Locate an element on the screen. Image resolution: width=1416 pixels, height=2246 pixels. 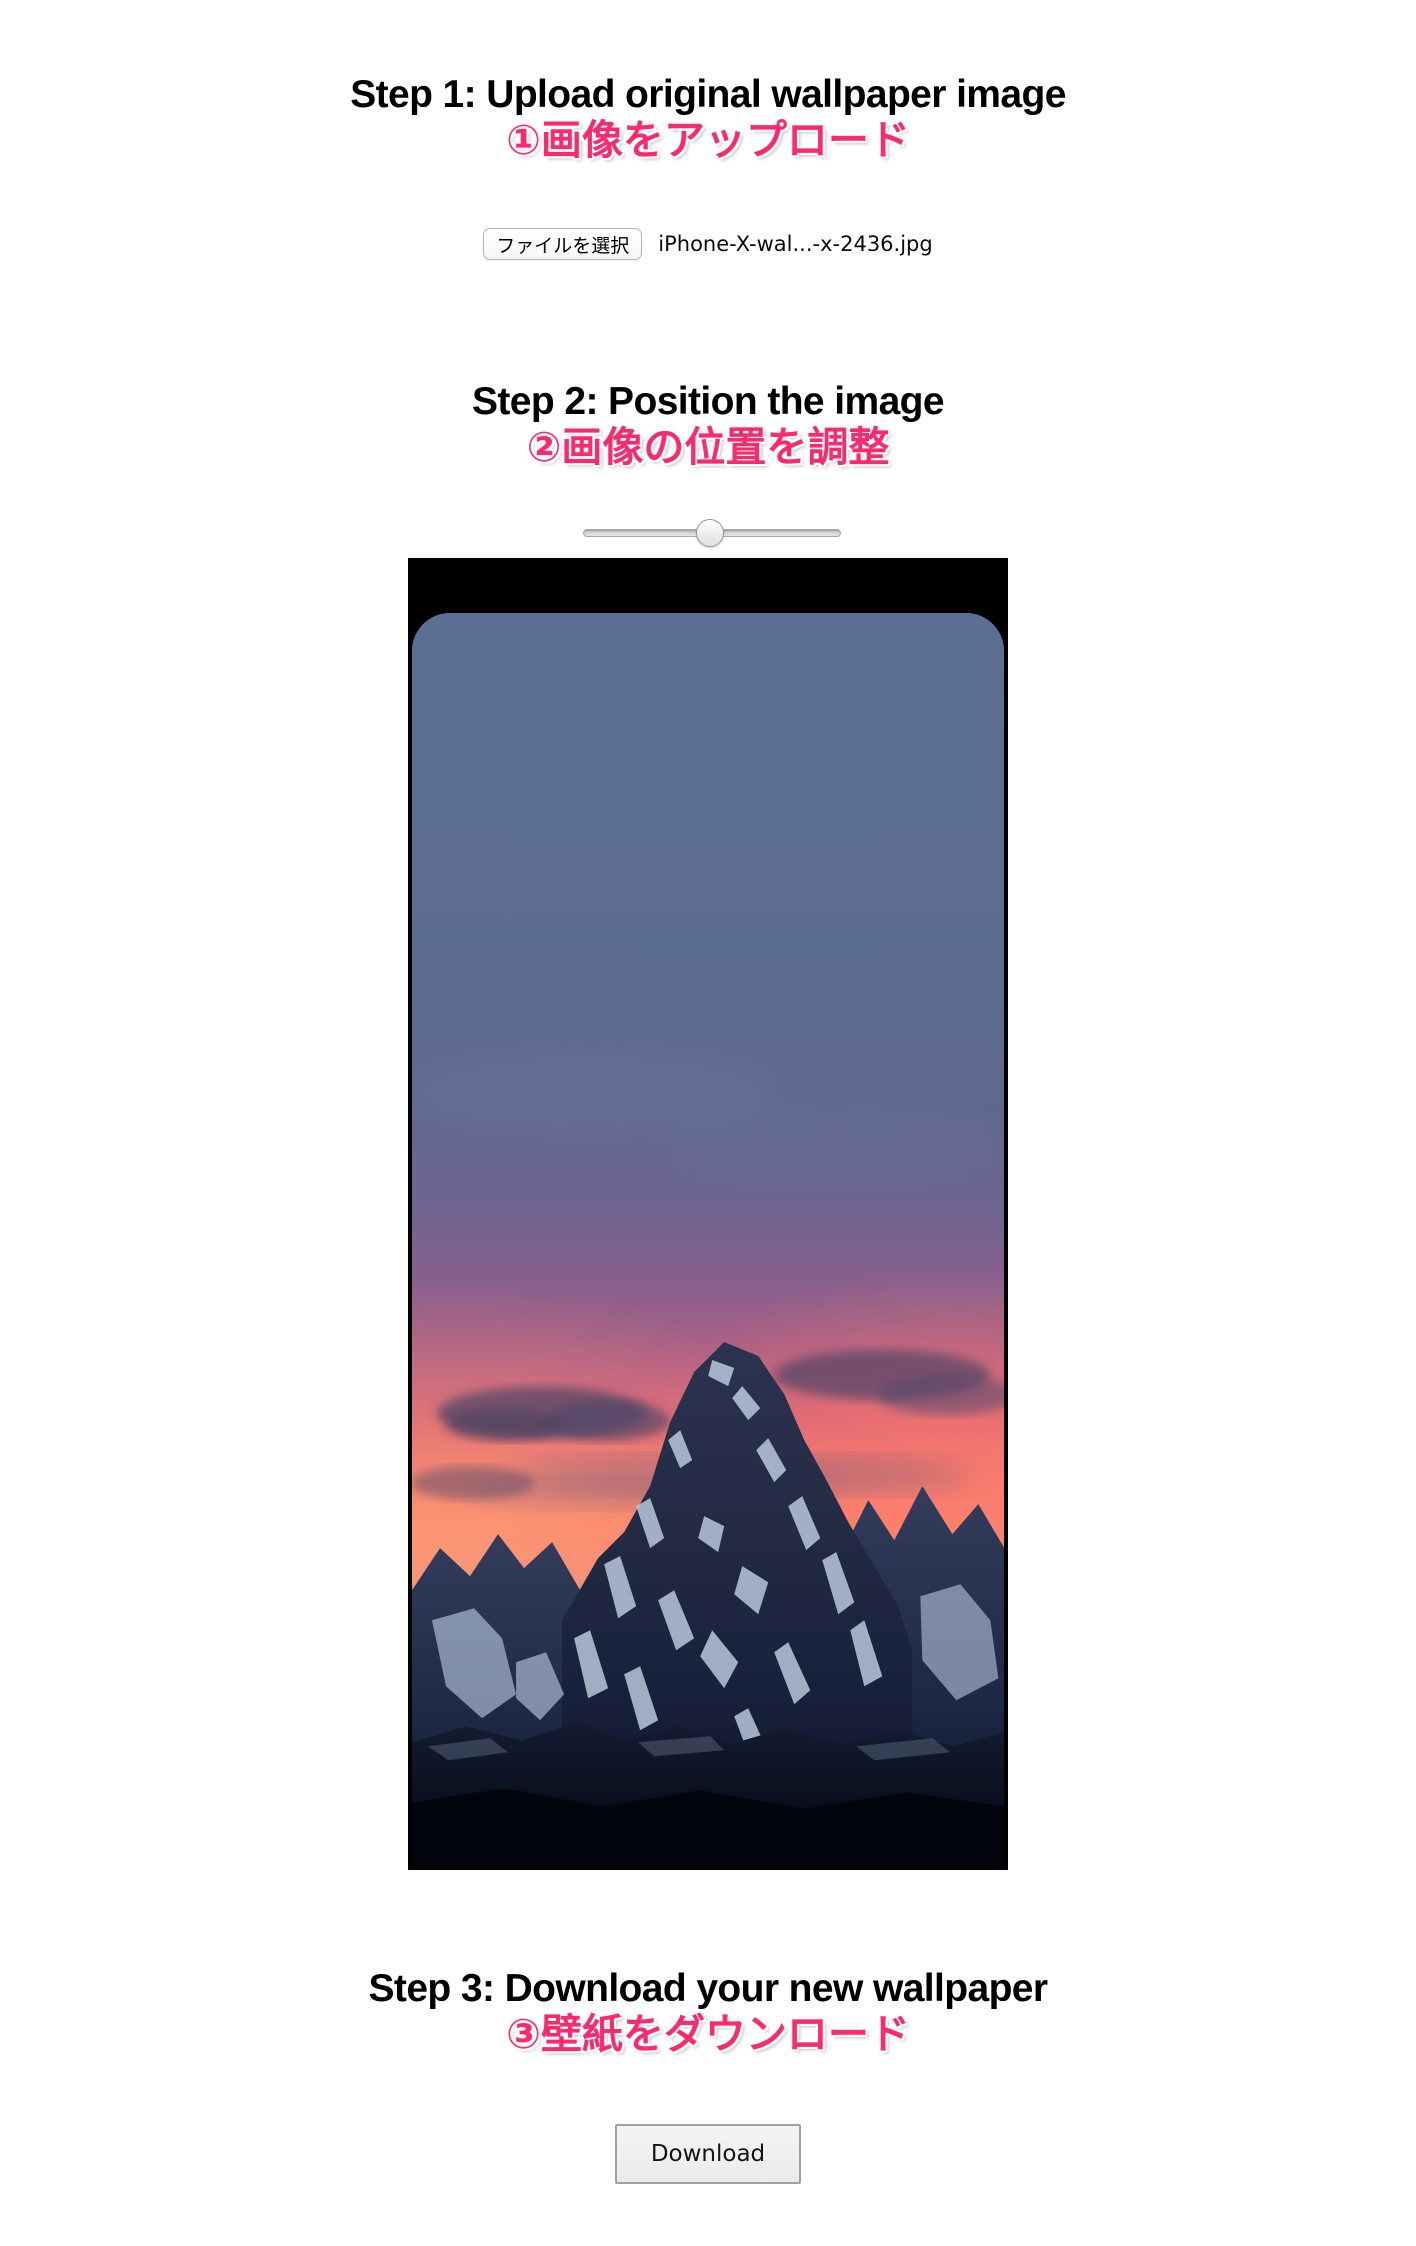
step-2-heading-block: Step 2: Position the image ②画像の位置を調整 is located at coordinates (708, 425).